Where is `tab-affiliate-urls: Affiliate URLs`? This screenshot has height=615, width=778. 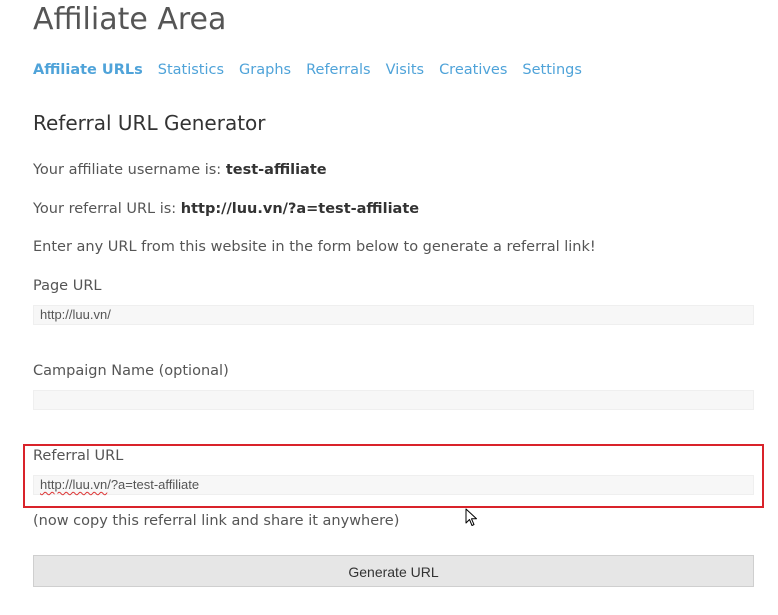
tab-affiliate-urls: Affiliate URLs is located at coordinates (88, 70).